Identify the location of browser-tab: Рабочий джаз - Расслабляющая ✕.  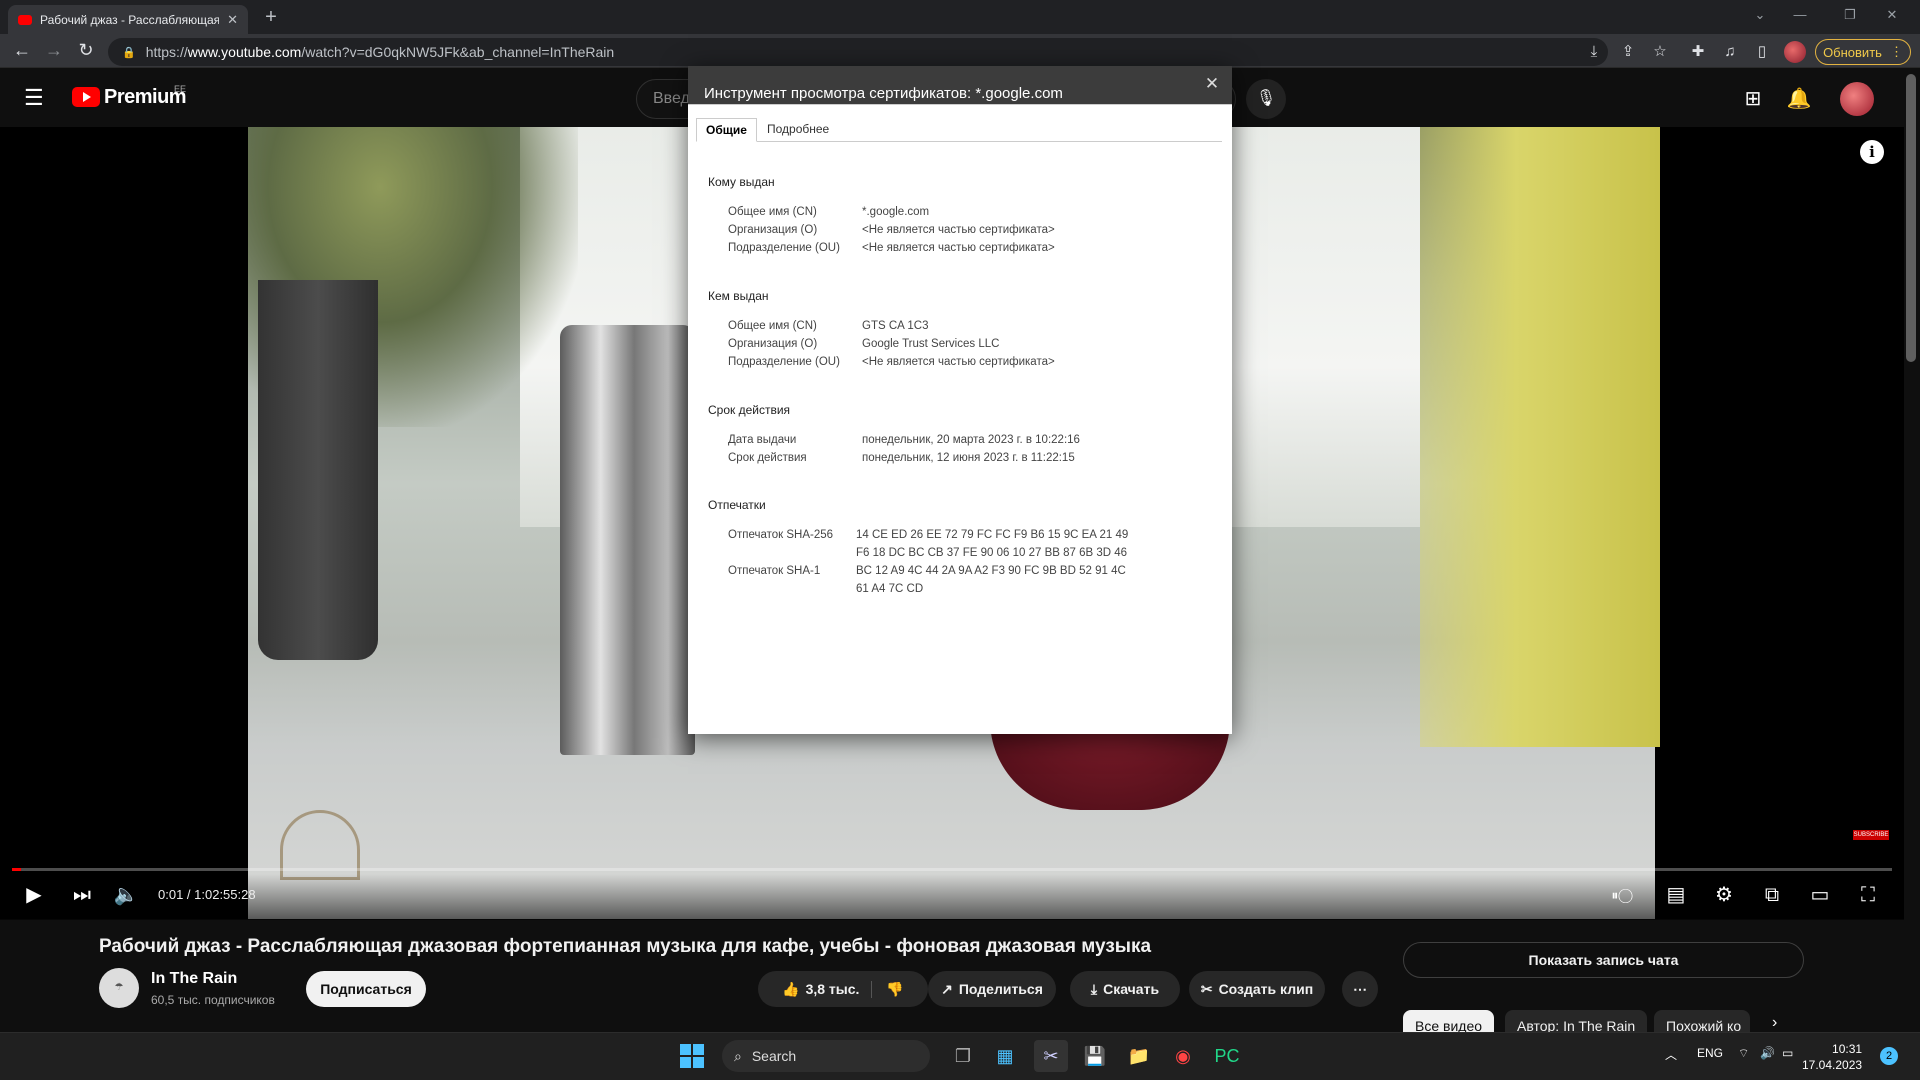
(128, 19).